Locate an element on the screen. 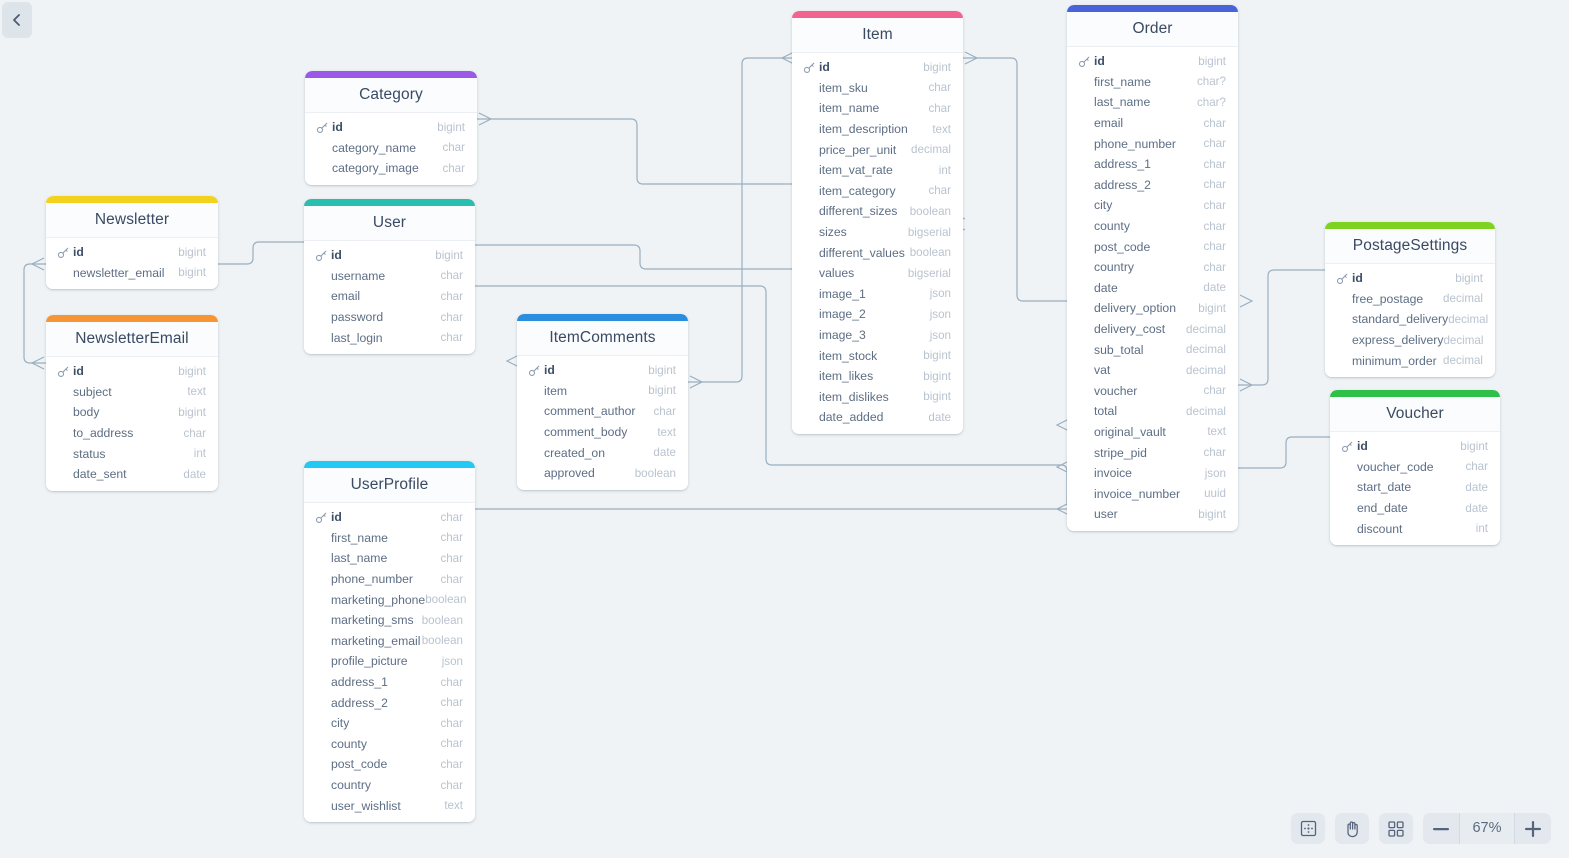  table-row: username char is located at coordinates (389, 276).